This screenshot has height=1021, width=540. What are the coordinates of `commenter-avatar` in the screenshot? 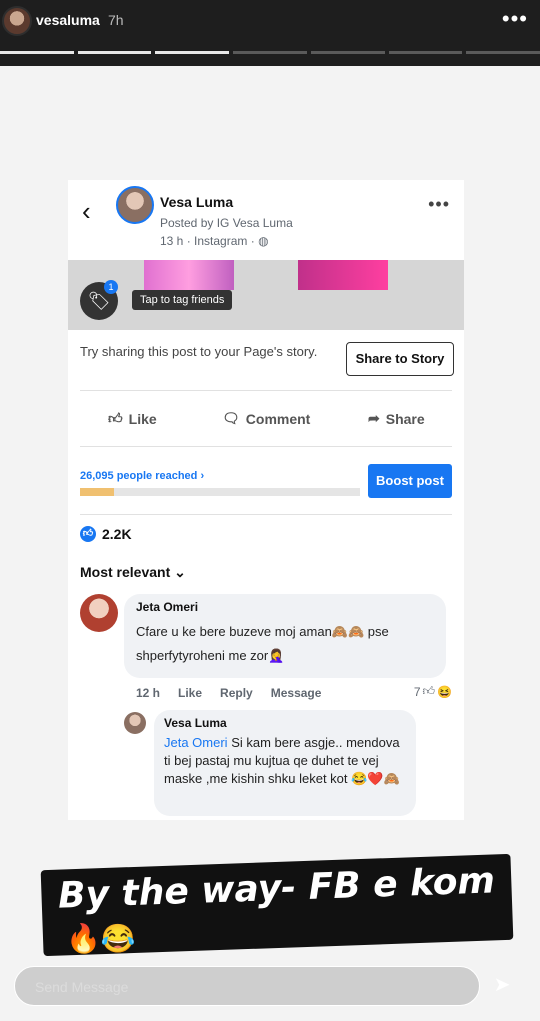 It's located at (99, 613).